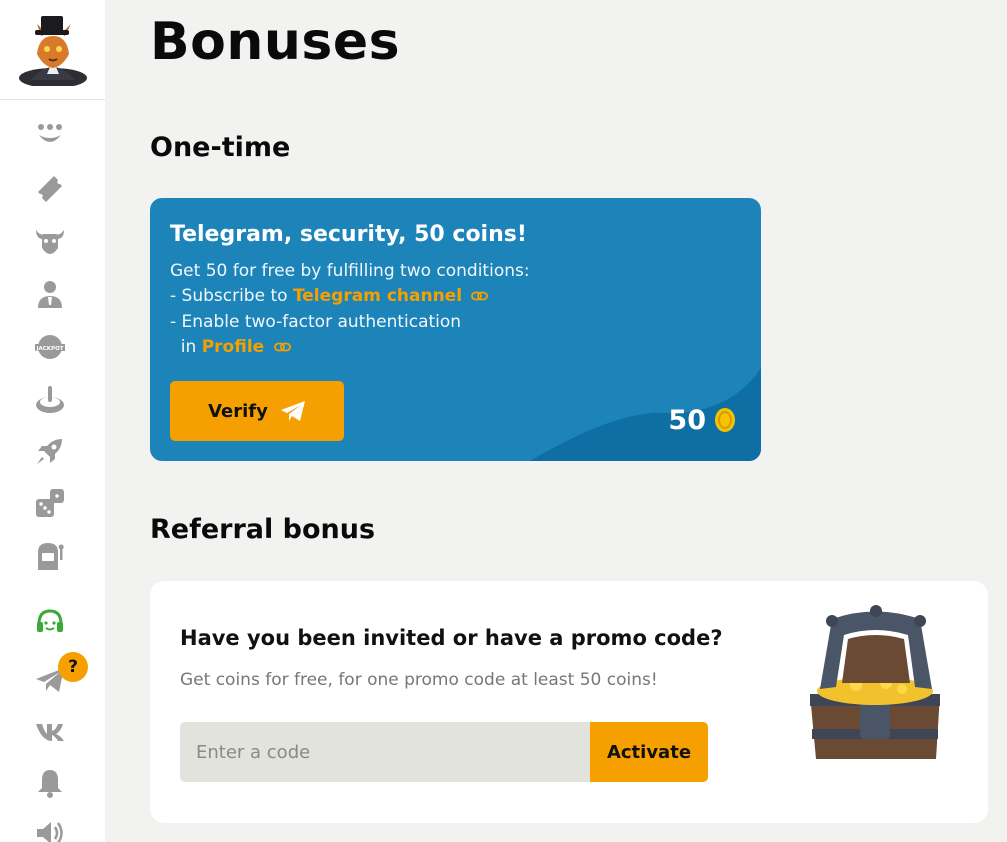 Image resolution: width=1007 pixels, height=842 pixels. Describe the element at coordinates (725, 420) in the screenshot. I see `coin-icon` at that location.